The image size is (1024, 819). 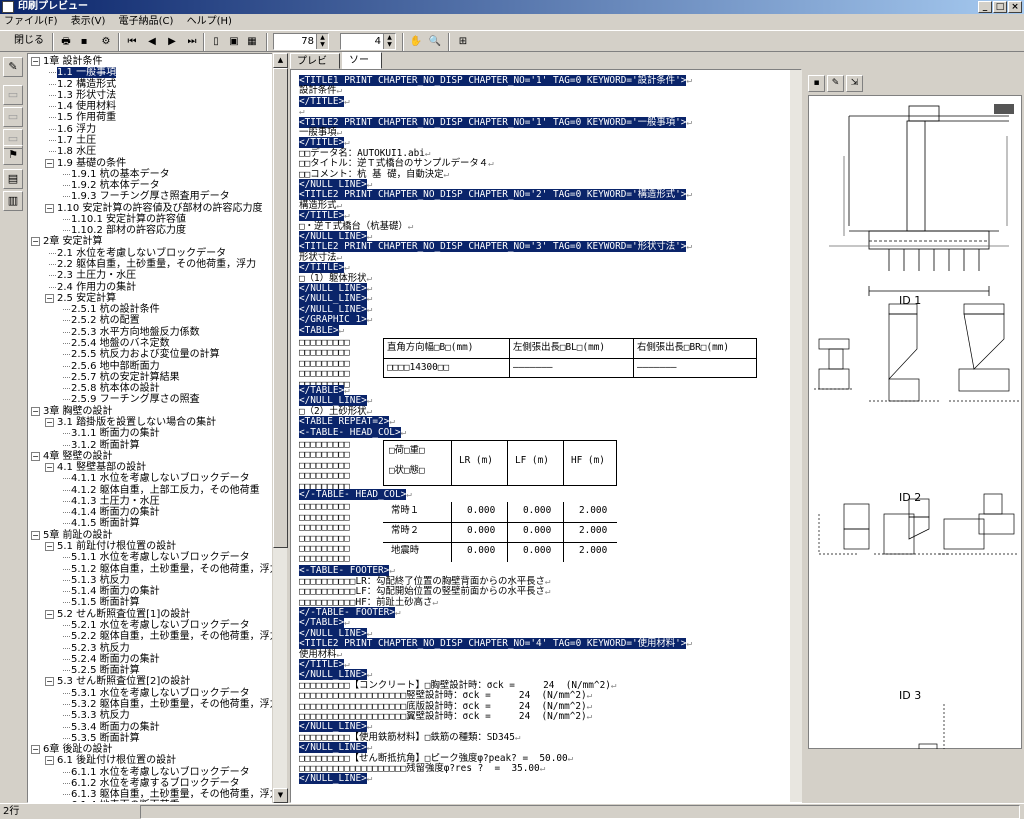 What do you see at coordinates (172, 42) in the screenshot?
I see `next-page-icon: ▶` at bounding box center [172, 42].